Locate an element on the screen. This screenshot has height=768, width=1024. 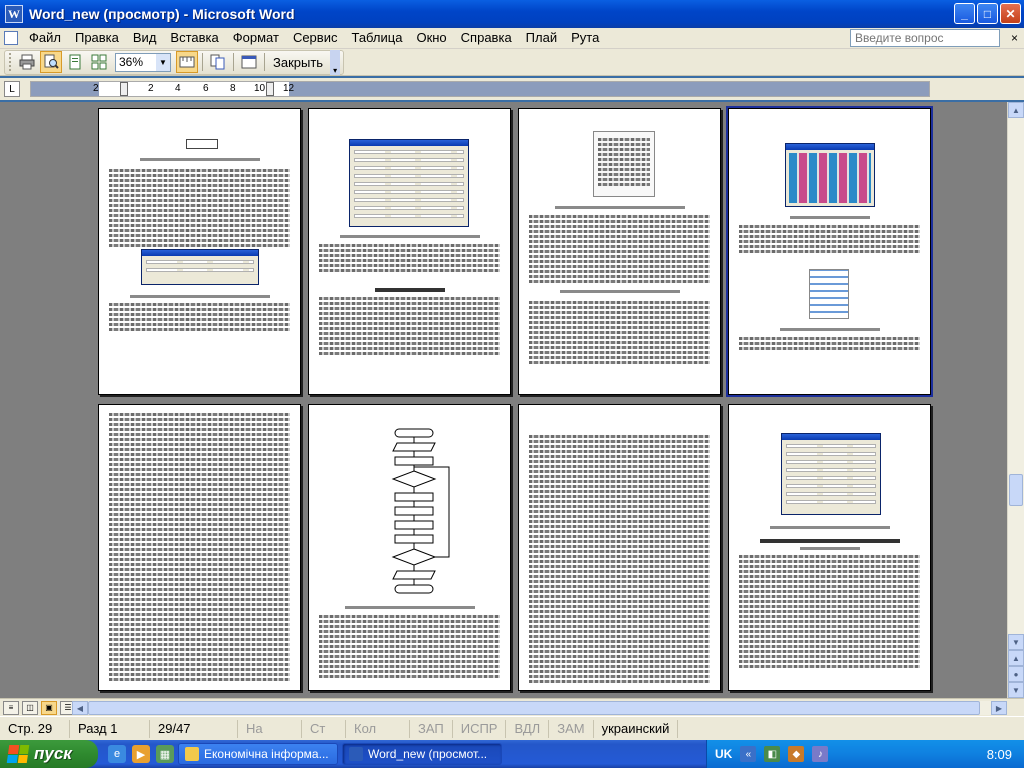
ruler-right-margin is located at coordinates (609, 89).